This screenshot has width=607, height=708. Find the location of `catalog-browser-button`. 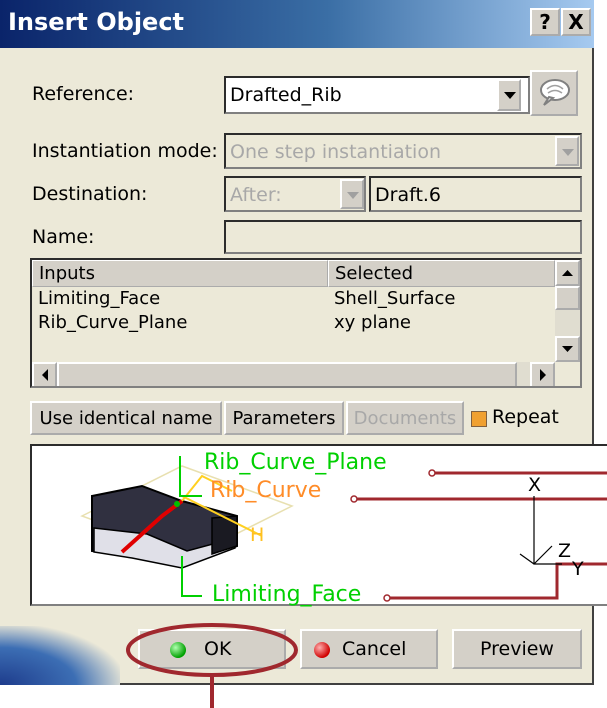

catalog-browser-button is located at coordinates (554, 93).